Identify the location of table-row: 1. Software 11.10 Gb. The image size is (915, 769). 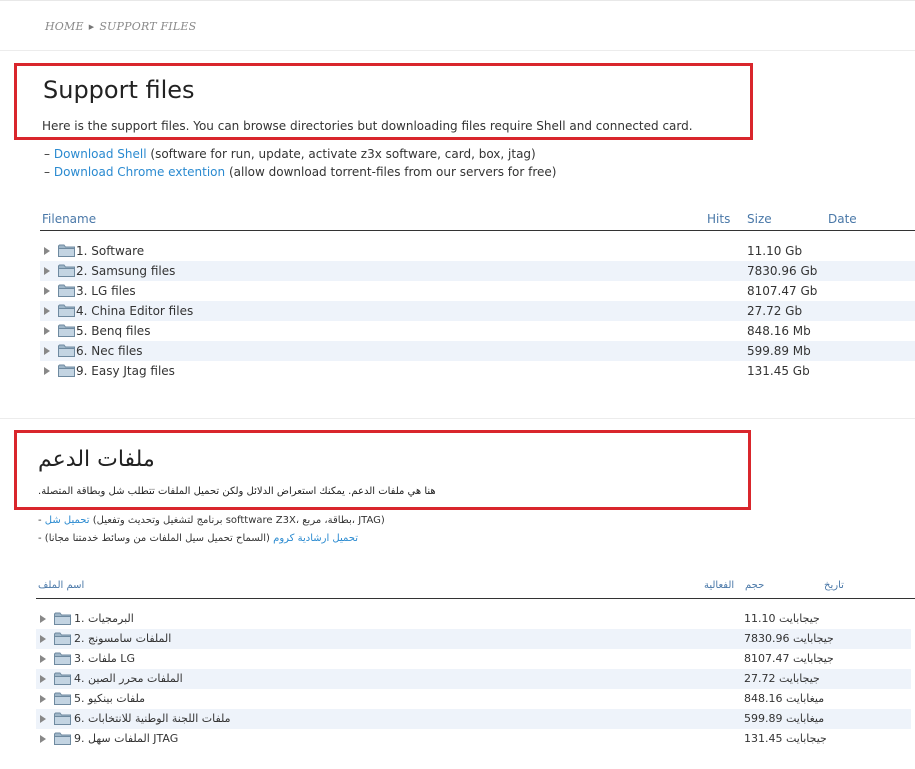
(477, 251).